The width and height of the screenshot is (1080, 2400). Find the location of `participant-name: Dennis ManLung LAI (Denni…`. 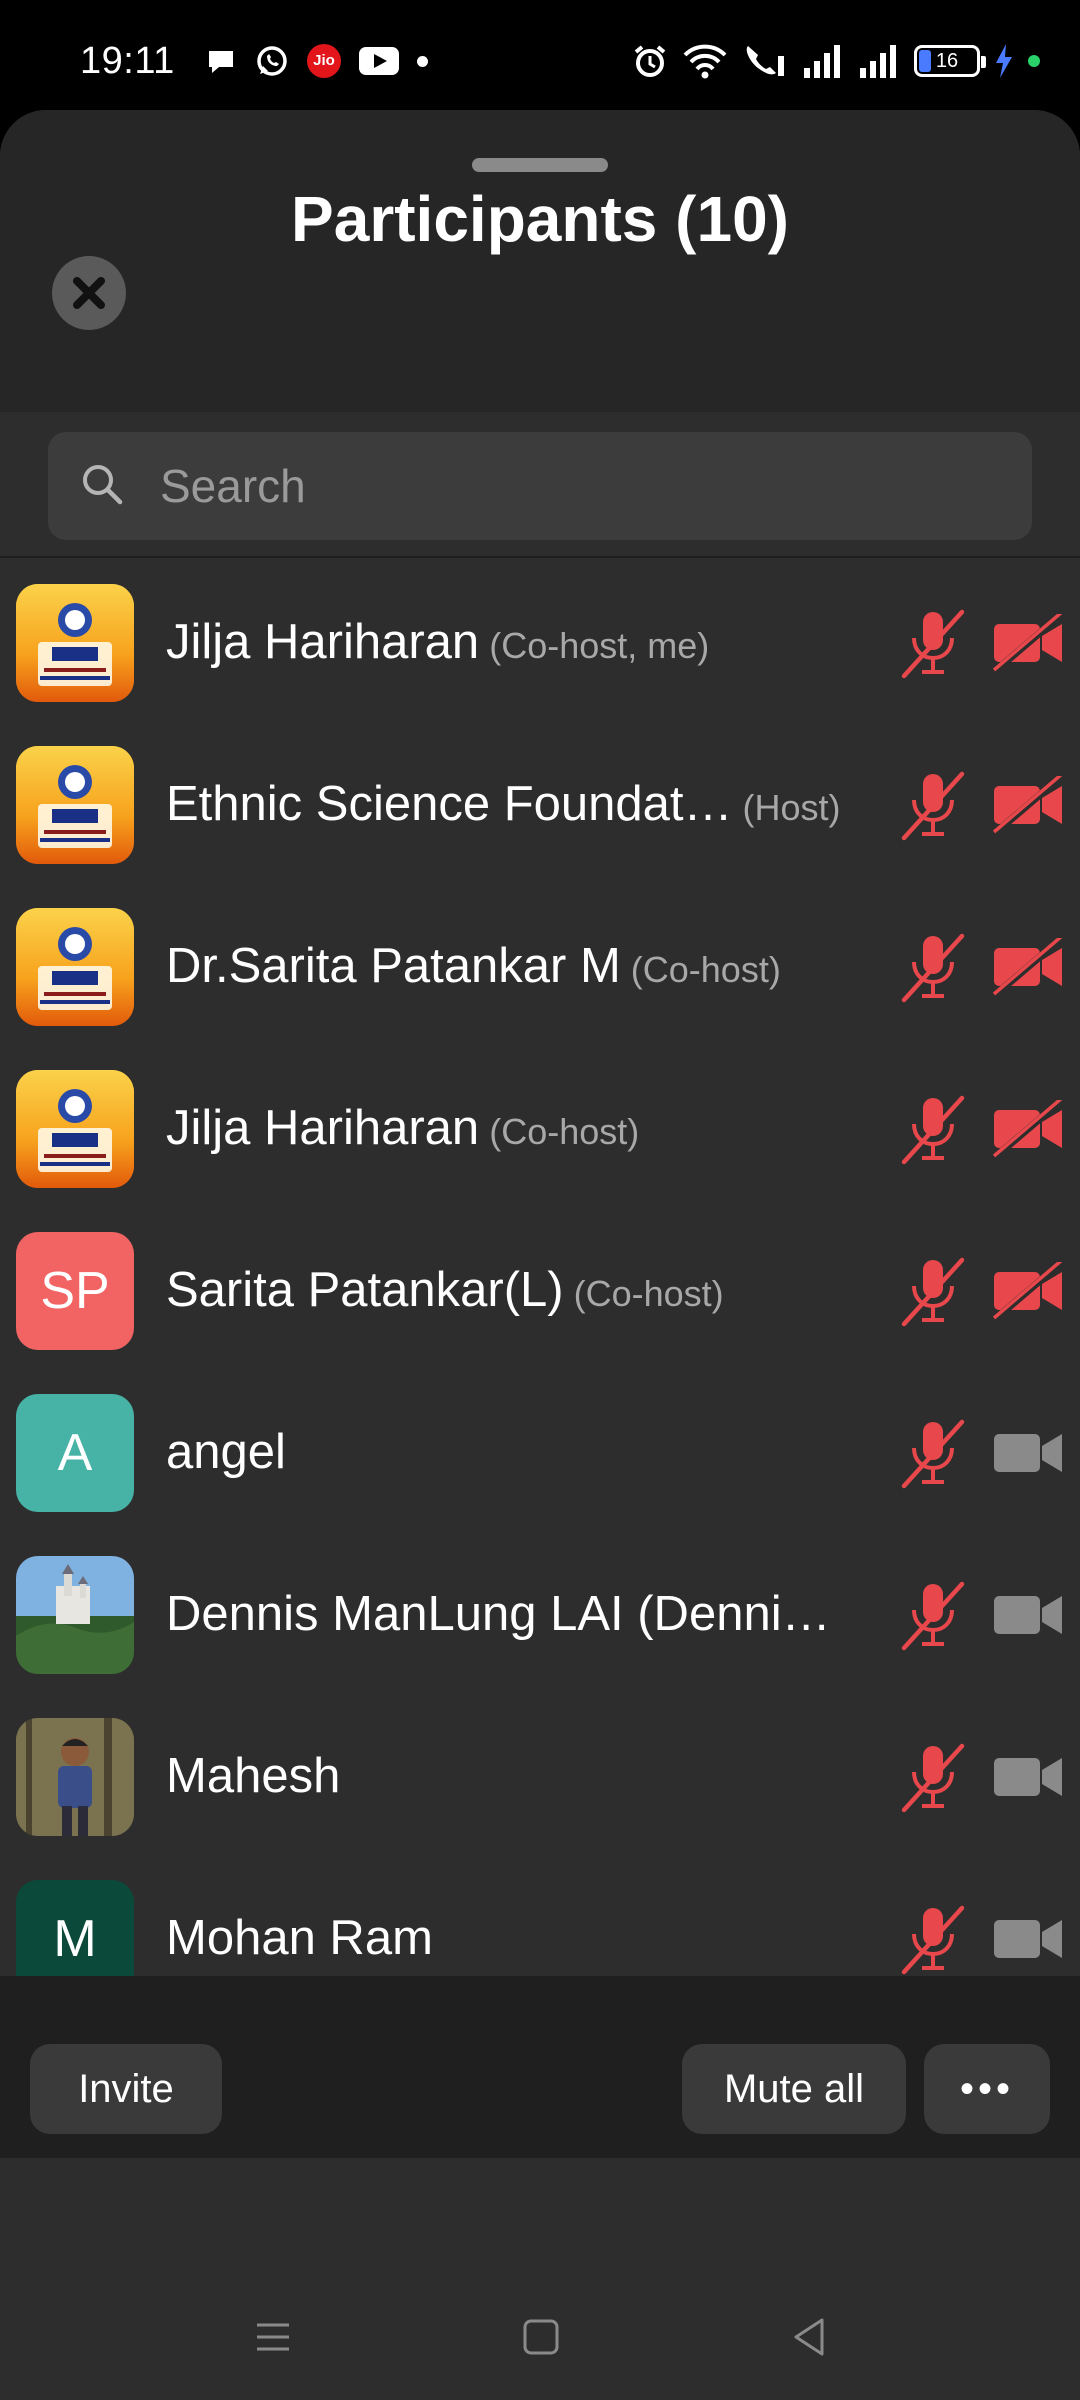

participant-name: Dennis ManLung LAI (Denni… is located at coordinates (498, 1614).